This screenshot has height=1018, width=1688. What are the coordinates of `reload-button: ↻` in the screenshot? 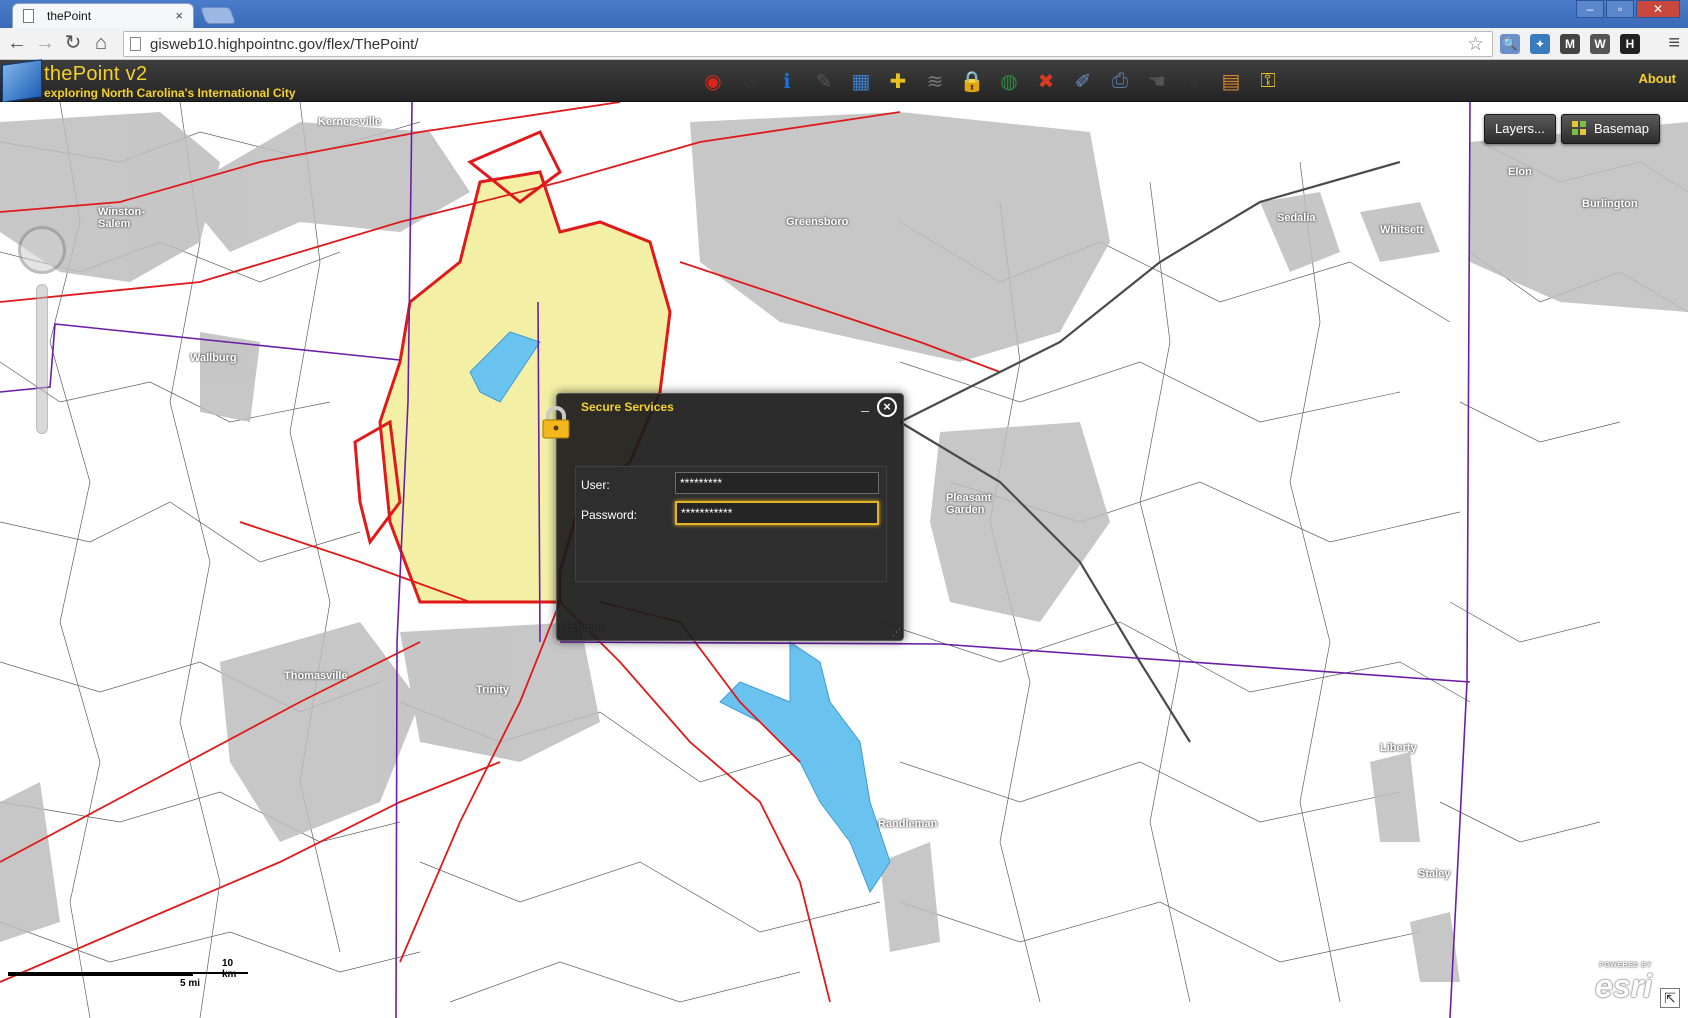 It's located at (73, 44).